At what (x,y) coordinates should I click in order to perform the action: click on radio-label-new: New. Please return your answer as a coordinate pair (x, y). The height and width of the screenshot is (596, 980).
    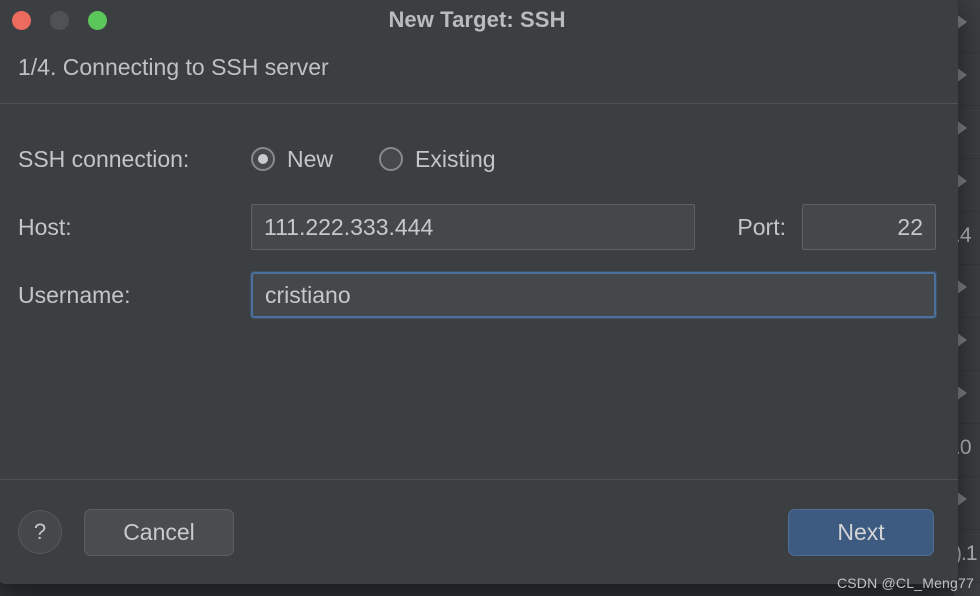
    Looking at the image, I should click on (310, 158).